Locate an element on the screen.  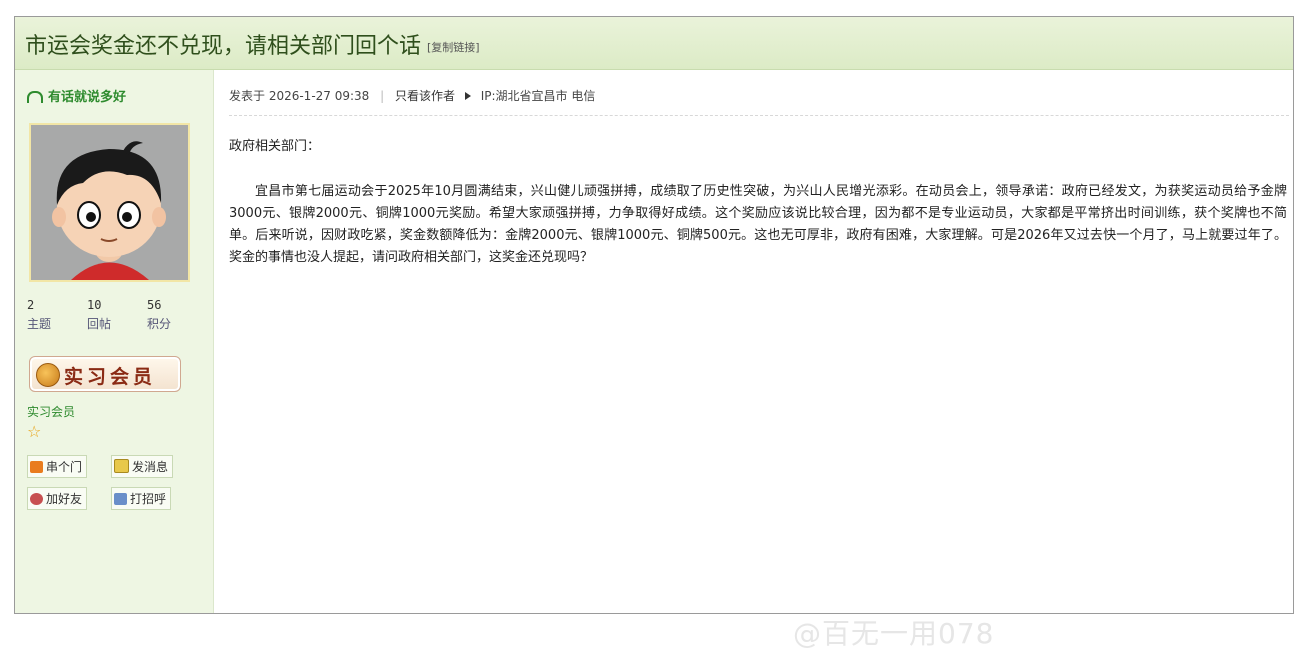
author-name-link: 有话就说多好 is located at coordinates (76, 95).